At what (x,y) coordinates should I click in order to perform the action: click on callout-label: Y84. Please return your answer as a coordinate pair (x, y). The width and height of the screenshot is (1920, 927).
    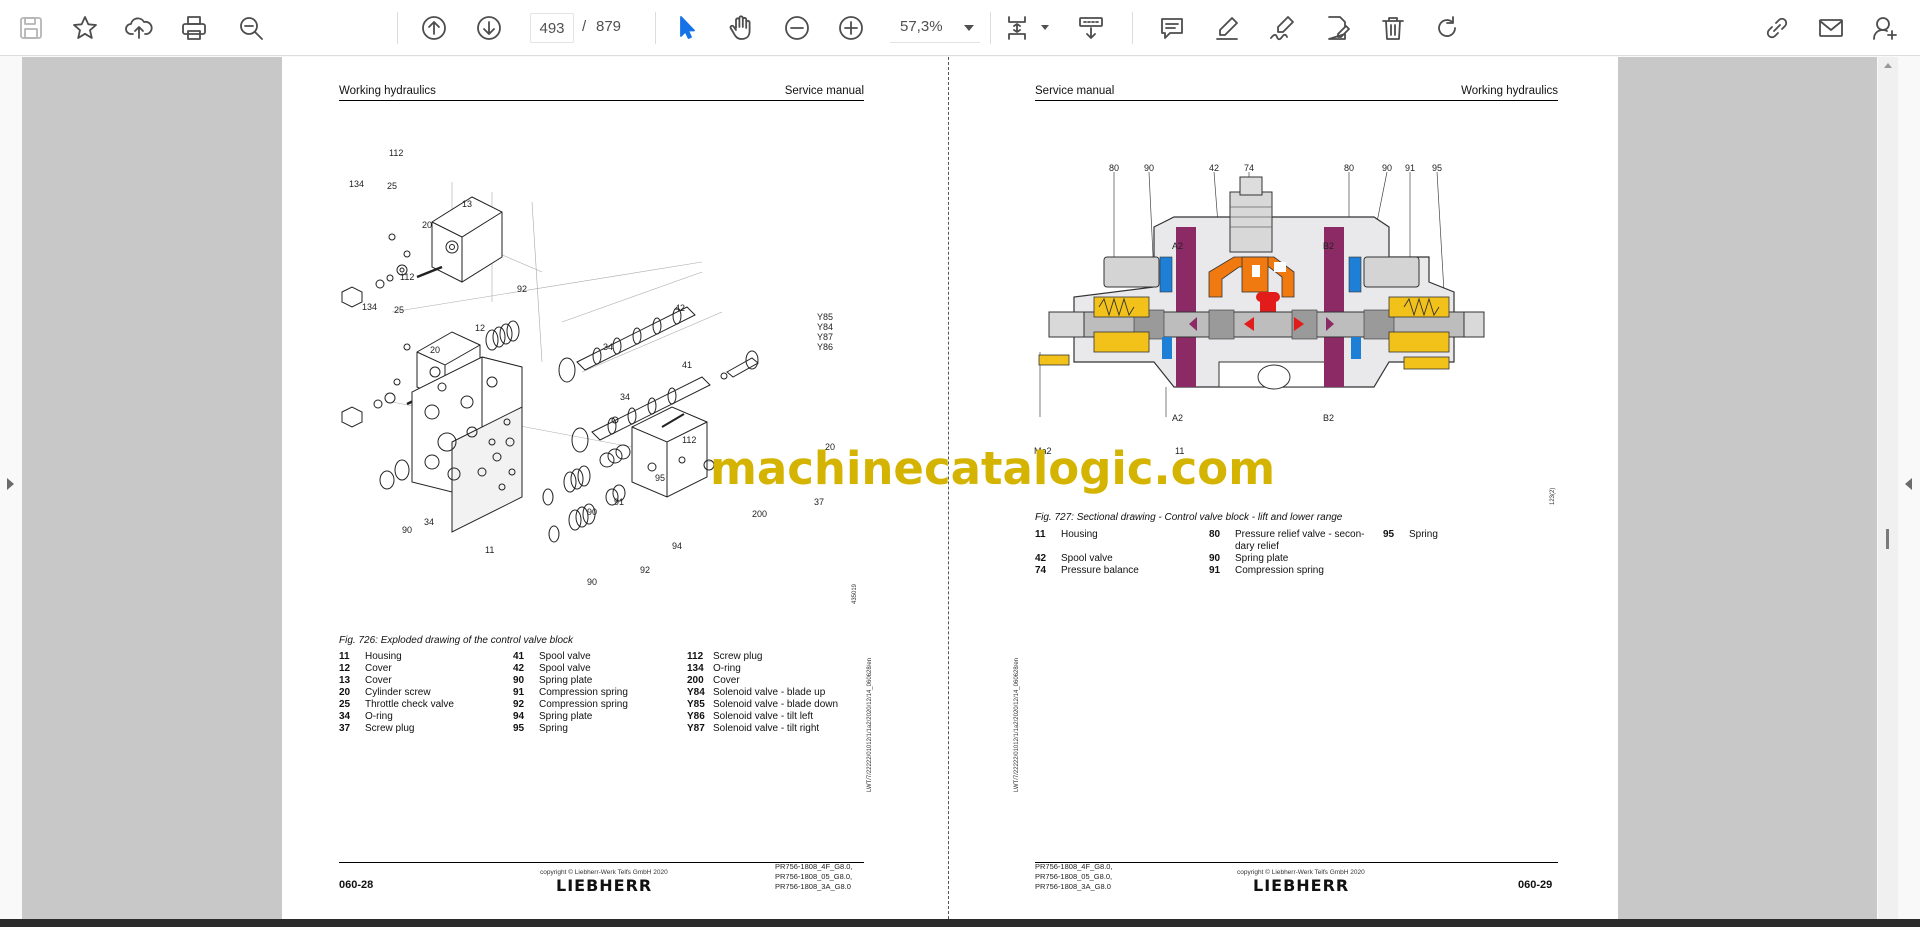
    Looking at the image, I should click on (825, 327).